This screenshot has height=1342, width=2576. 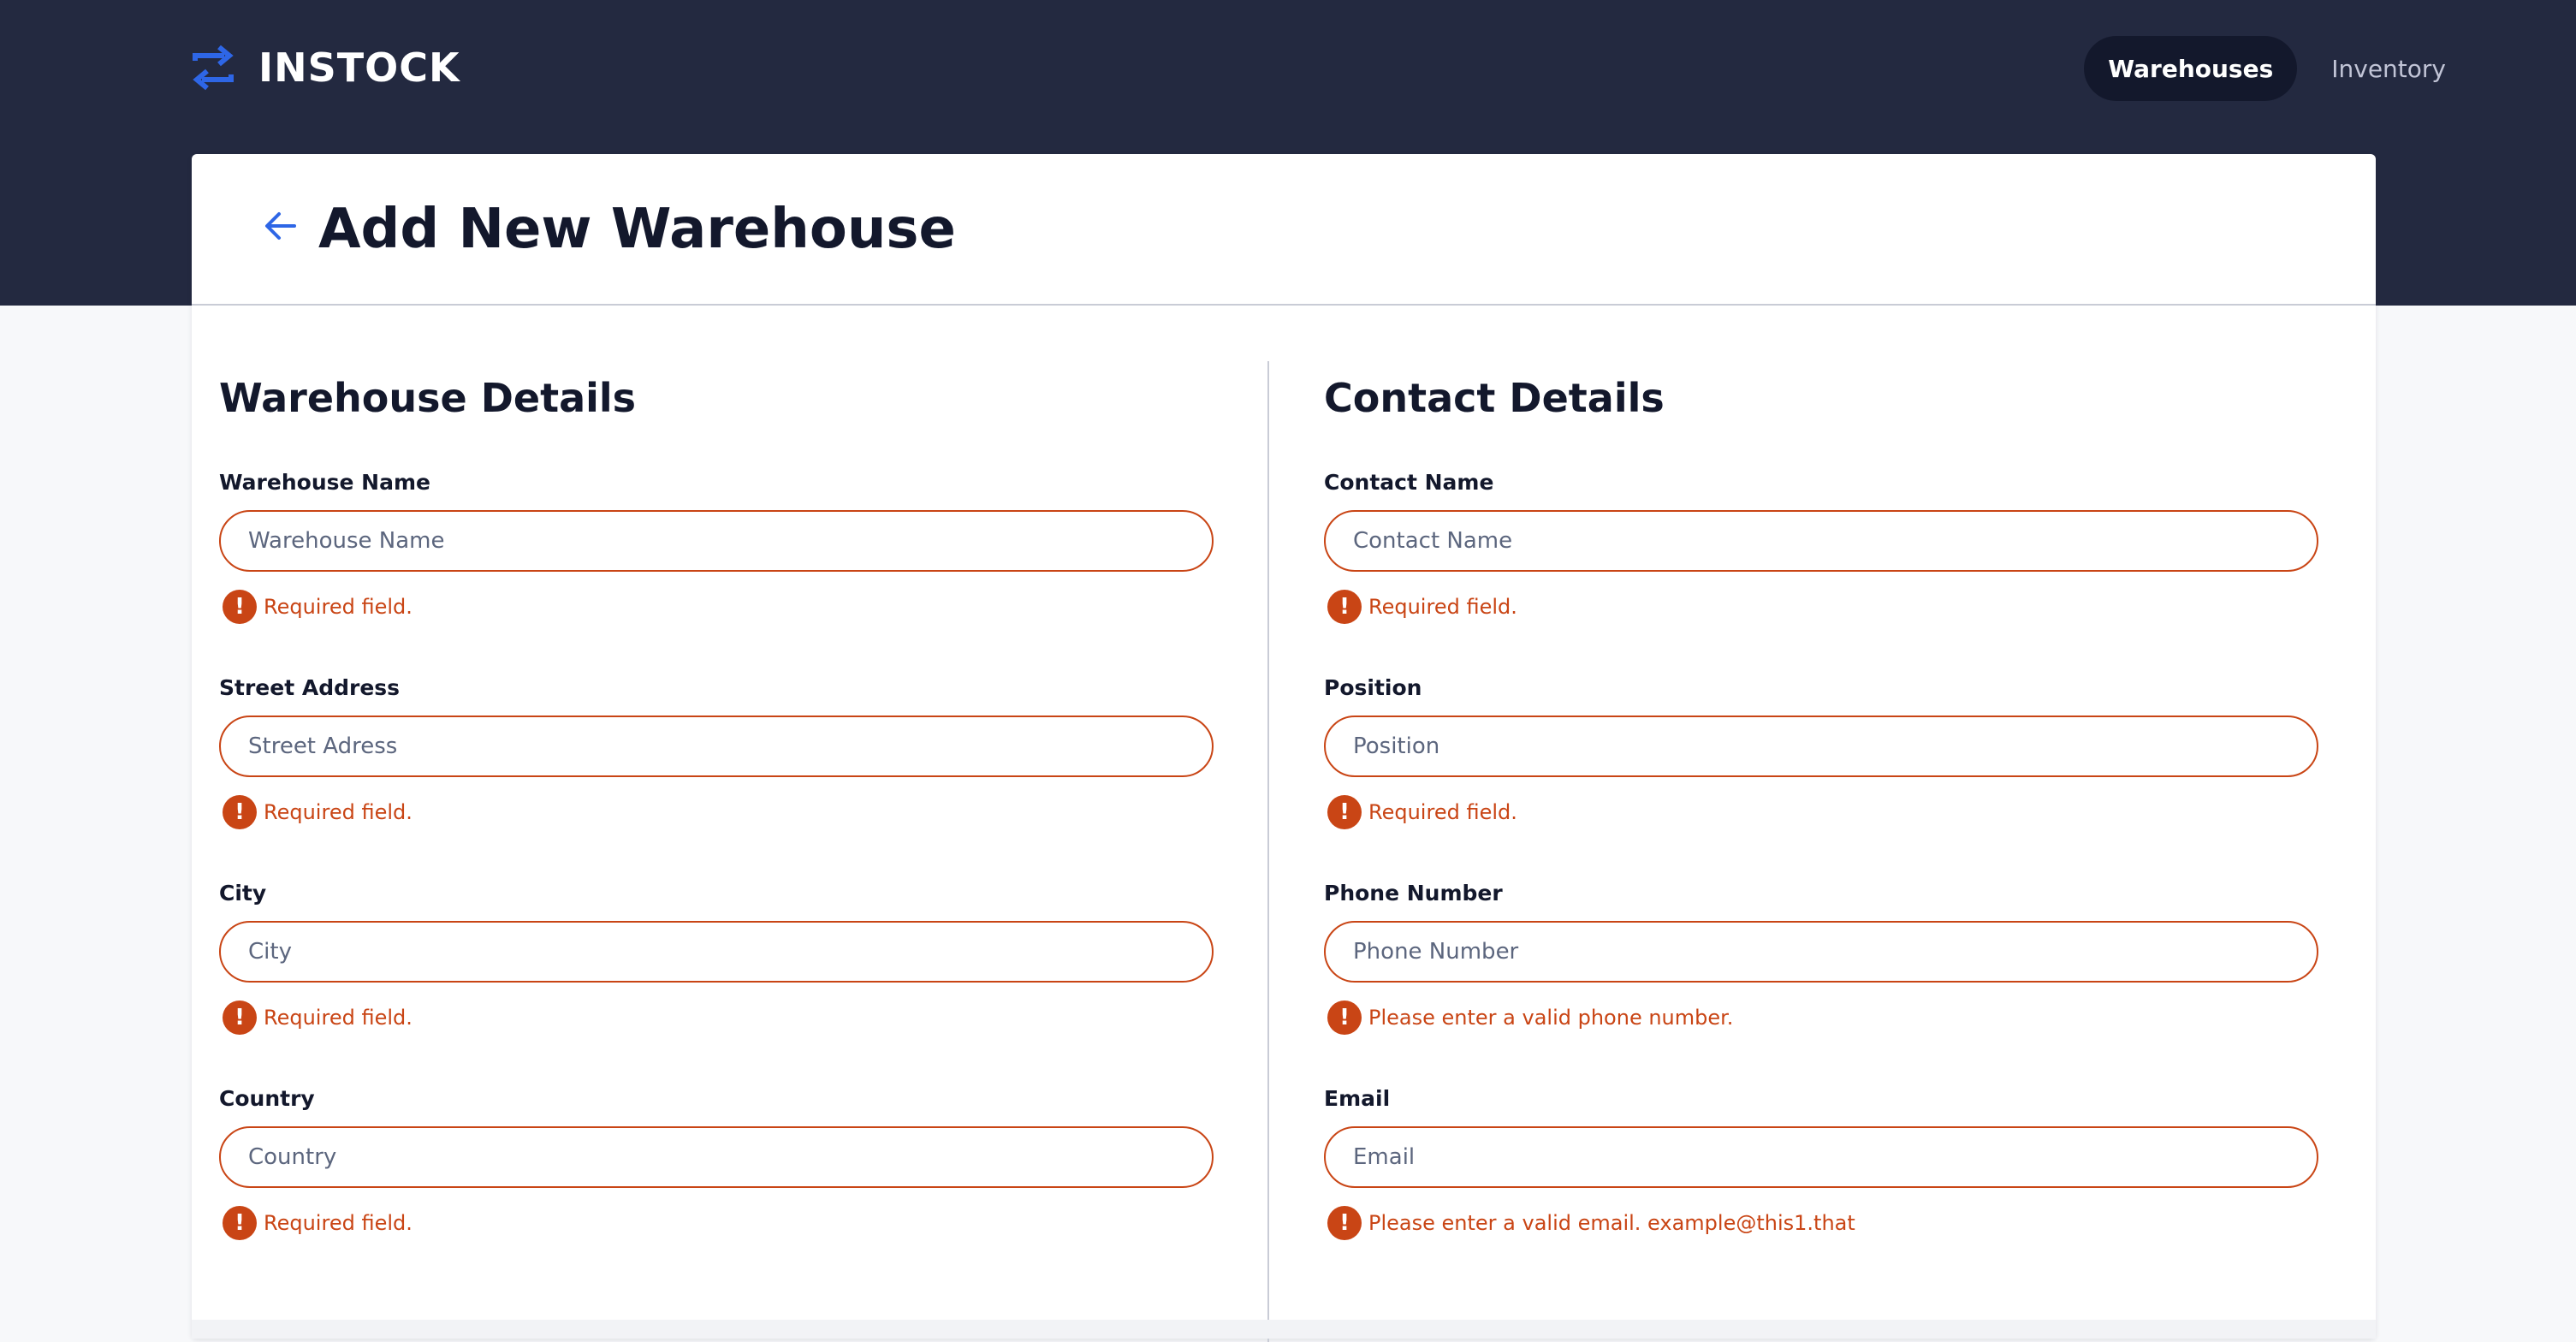 What do you see at coordinates (267, 1098) in the screenshot?
I see `field-label: Country` at bounding box center [267, 1098].